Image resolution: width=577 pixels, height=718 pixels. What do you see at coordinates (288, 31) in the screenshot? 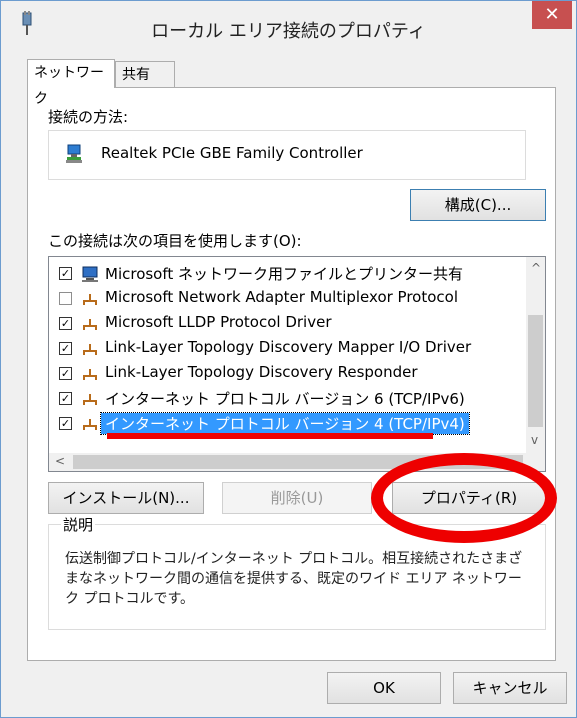
I see `window-title: ローカル エリア接続のプロパティ` at bounding box center [288, 31].